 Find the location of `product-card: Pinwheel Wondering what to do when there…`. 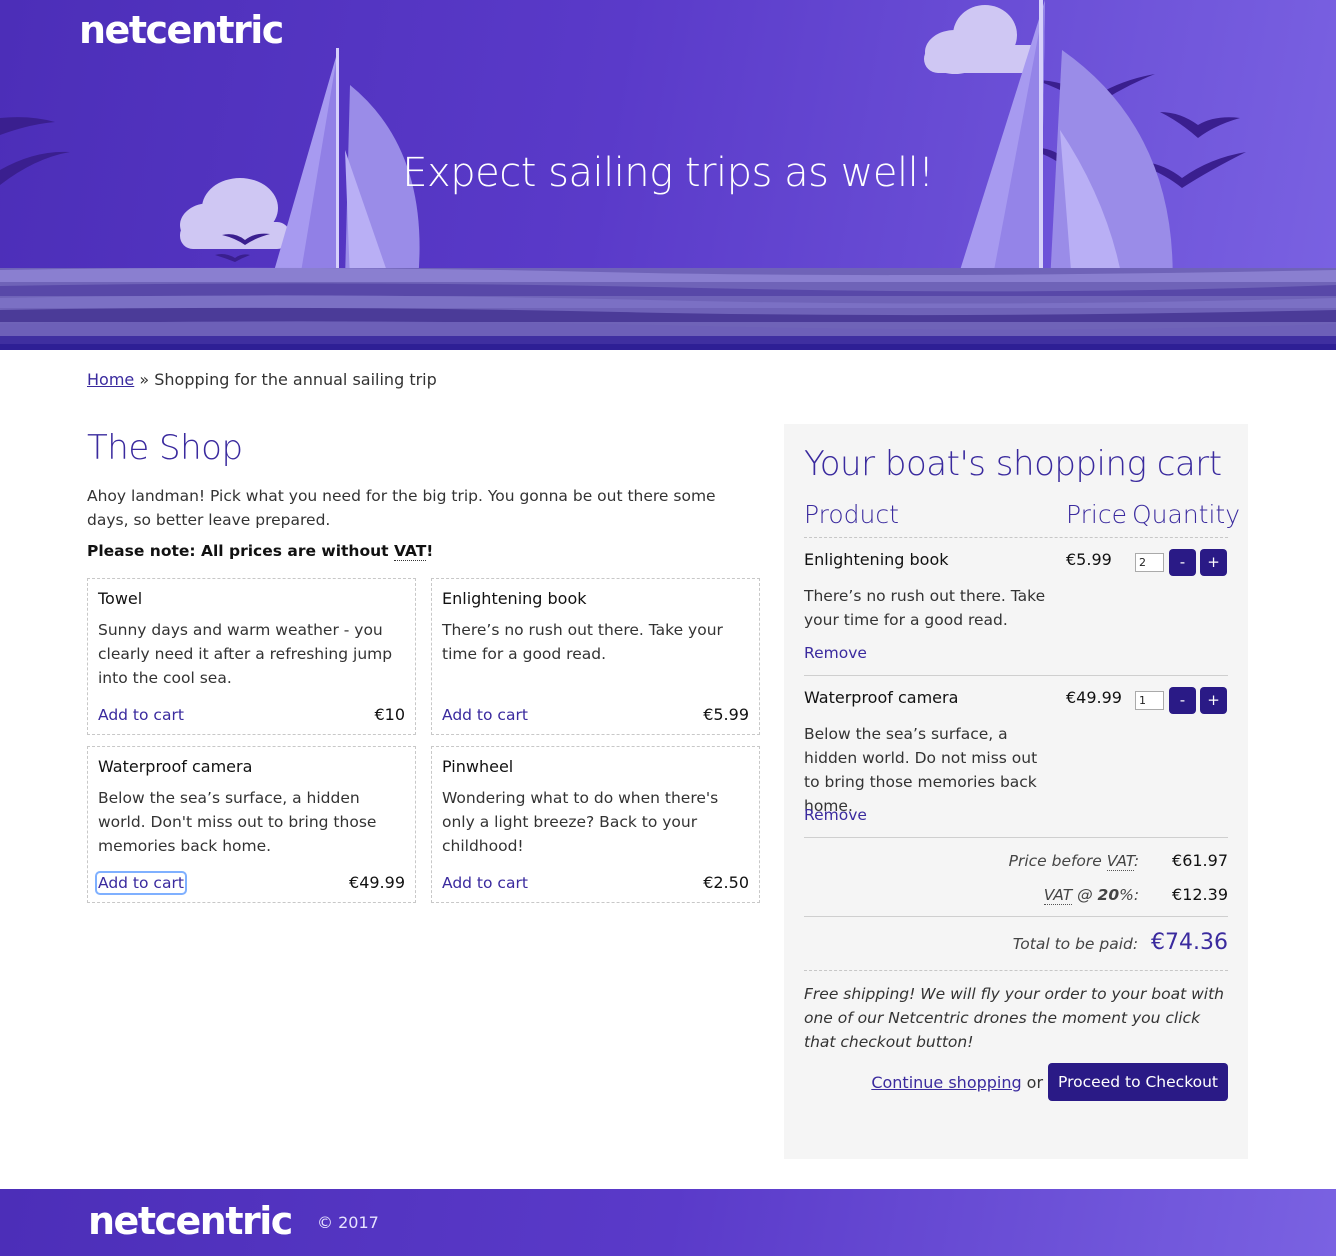

product-card: Pinwheel Wondering what to do when there… is located at coordinates (595, 824).